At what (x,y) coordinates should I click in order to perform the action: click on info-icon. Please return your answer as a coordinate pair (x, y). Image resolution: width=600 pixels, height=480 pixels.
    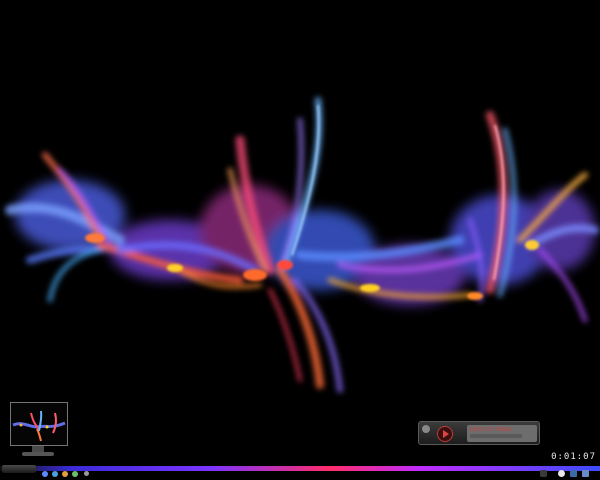
    Looking at the image, I should click on (543, 473).